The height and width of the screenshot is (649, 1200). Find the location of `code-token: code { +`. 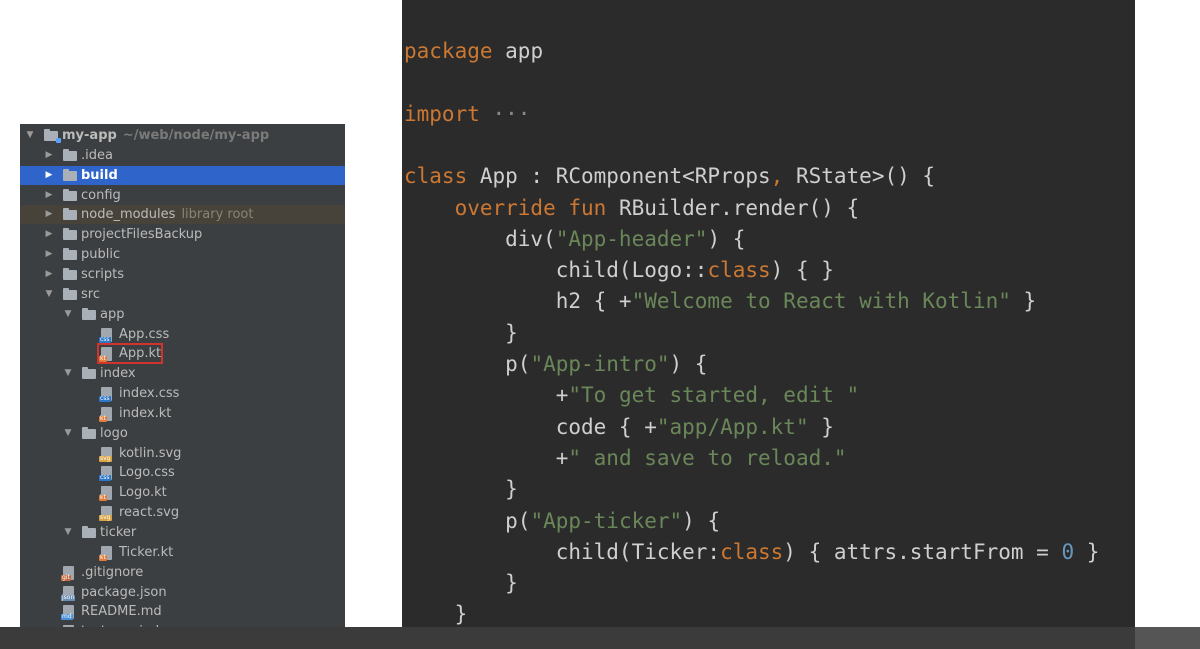

code-token: code { + is located at coordinates (530, 426).